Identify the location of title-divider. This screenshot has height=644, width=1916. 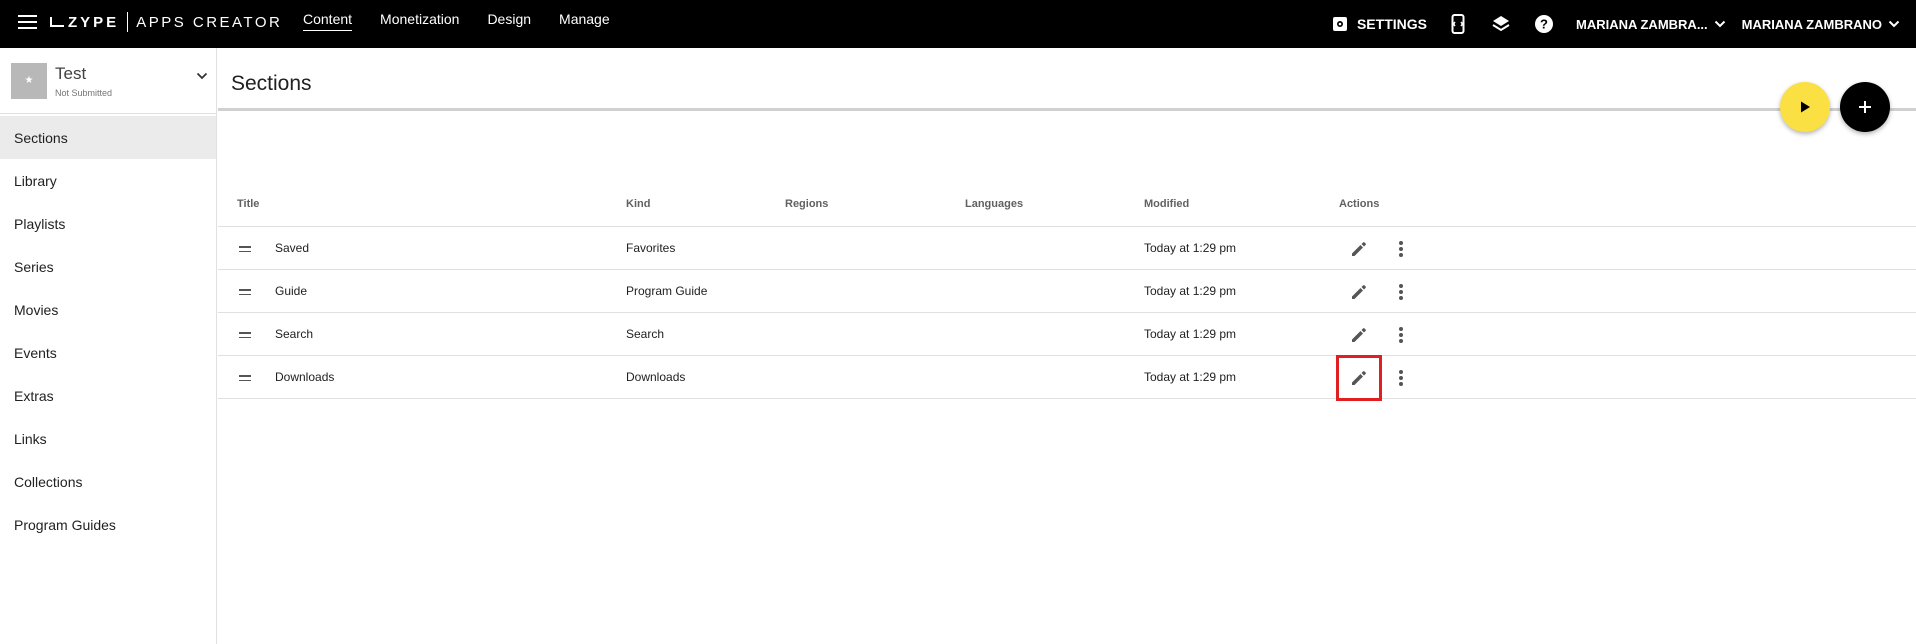
(1067, 109).